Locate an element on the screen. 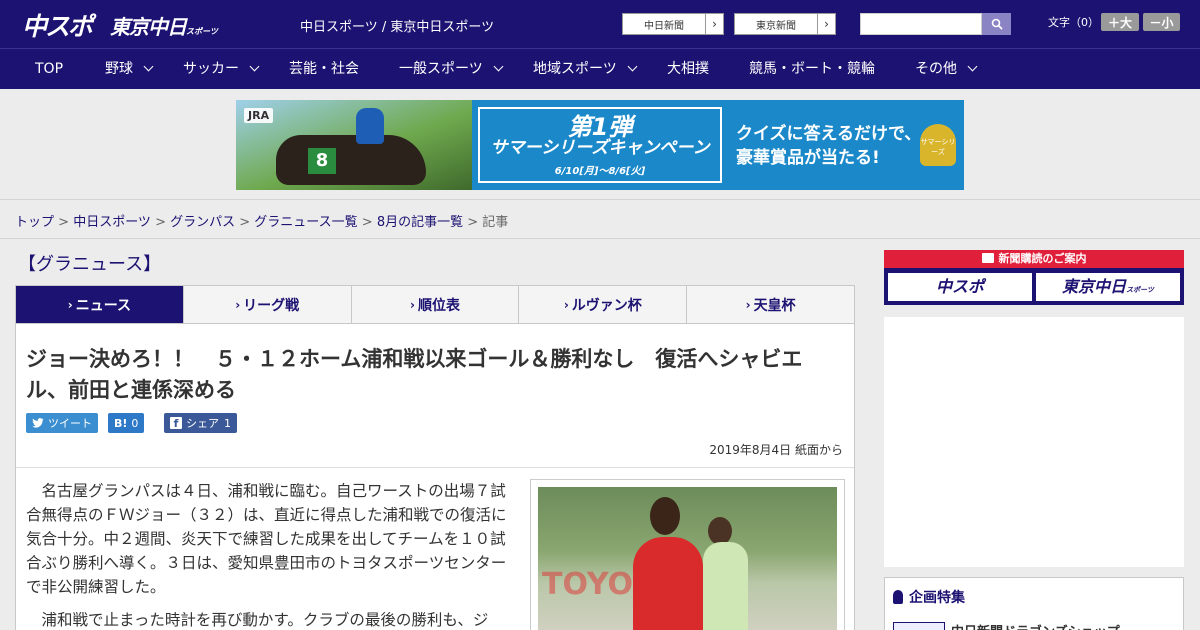 The image size is (1200, 630). player-green-shape is located at coordinates (725, 586).